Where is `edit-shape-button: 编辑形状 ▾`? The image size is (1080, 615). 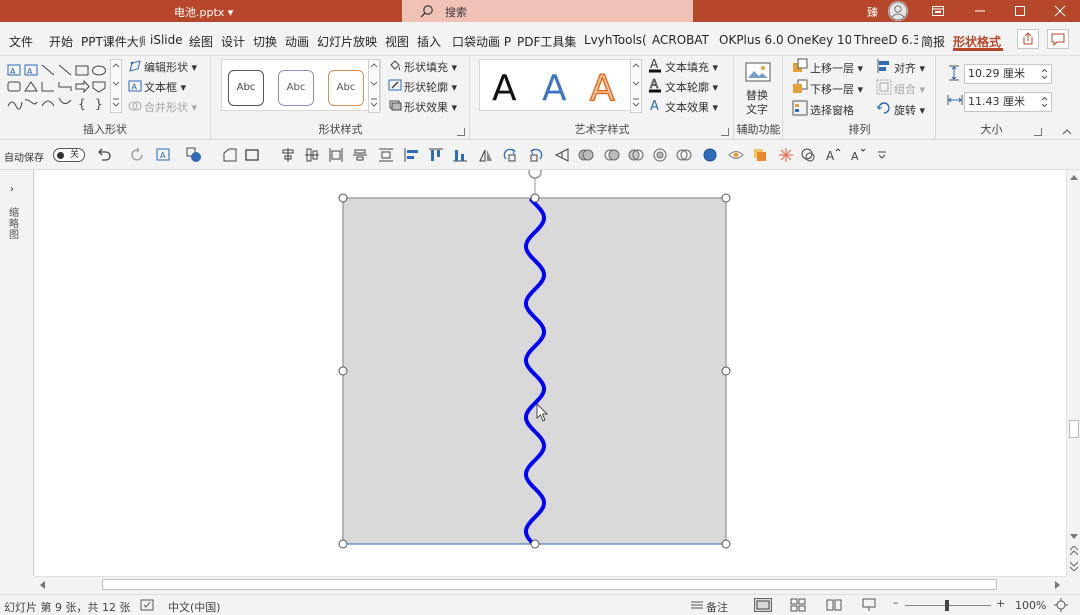 edit-shape-button: 编辑形状 ▾ is located at coordinates (170, 67).